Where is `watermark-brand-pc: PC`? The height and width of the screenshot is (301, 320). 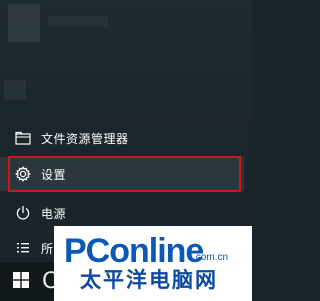 watermark-brand-pc: PC is located at coordinates (87, 251).